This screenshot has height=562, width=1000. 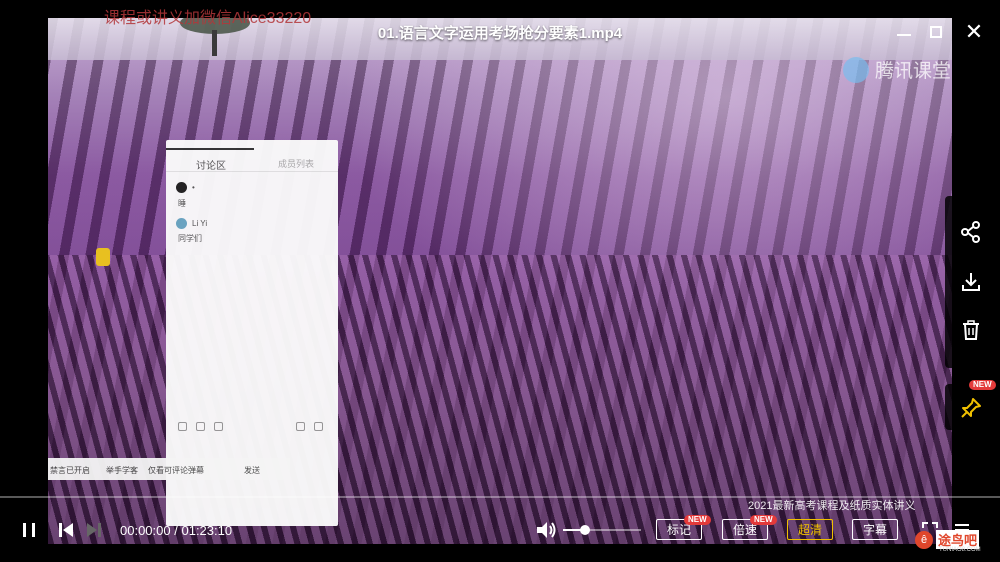 I want to click on next-button, so click(x=94, y=530).